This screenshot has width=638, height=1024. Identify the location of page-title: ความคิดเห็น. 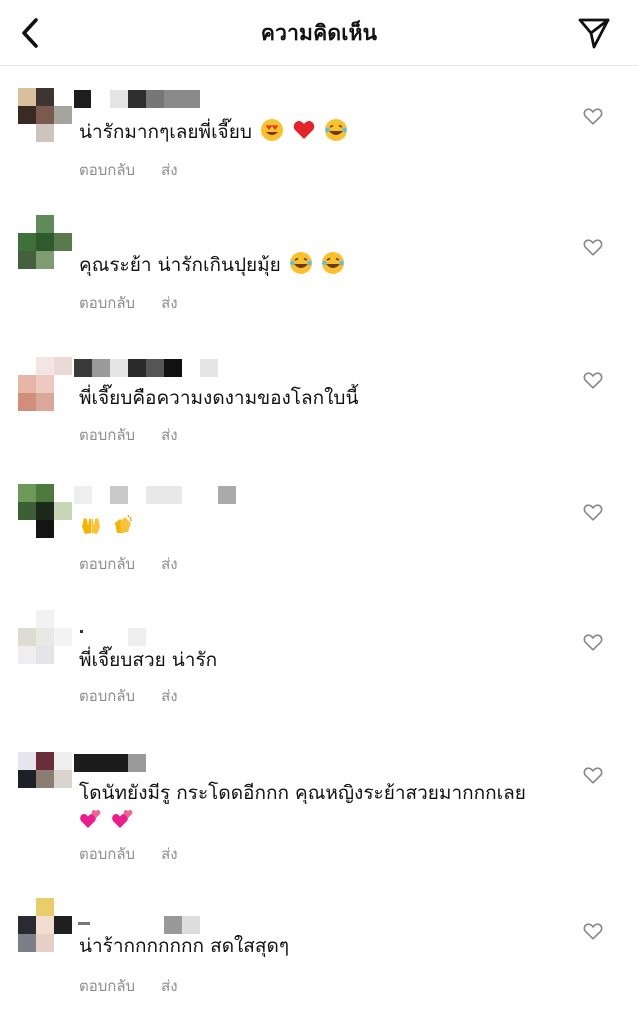
(319, 33).